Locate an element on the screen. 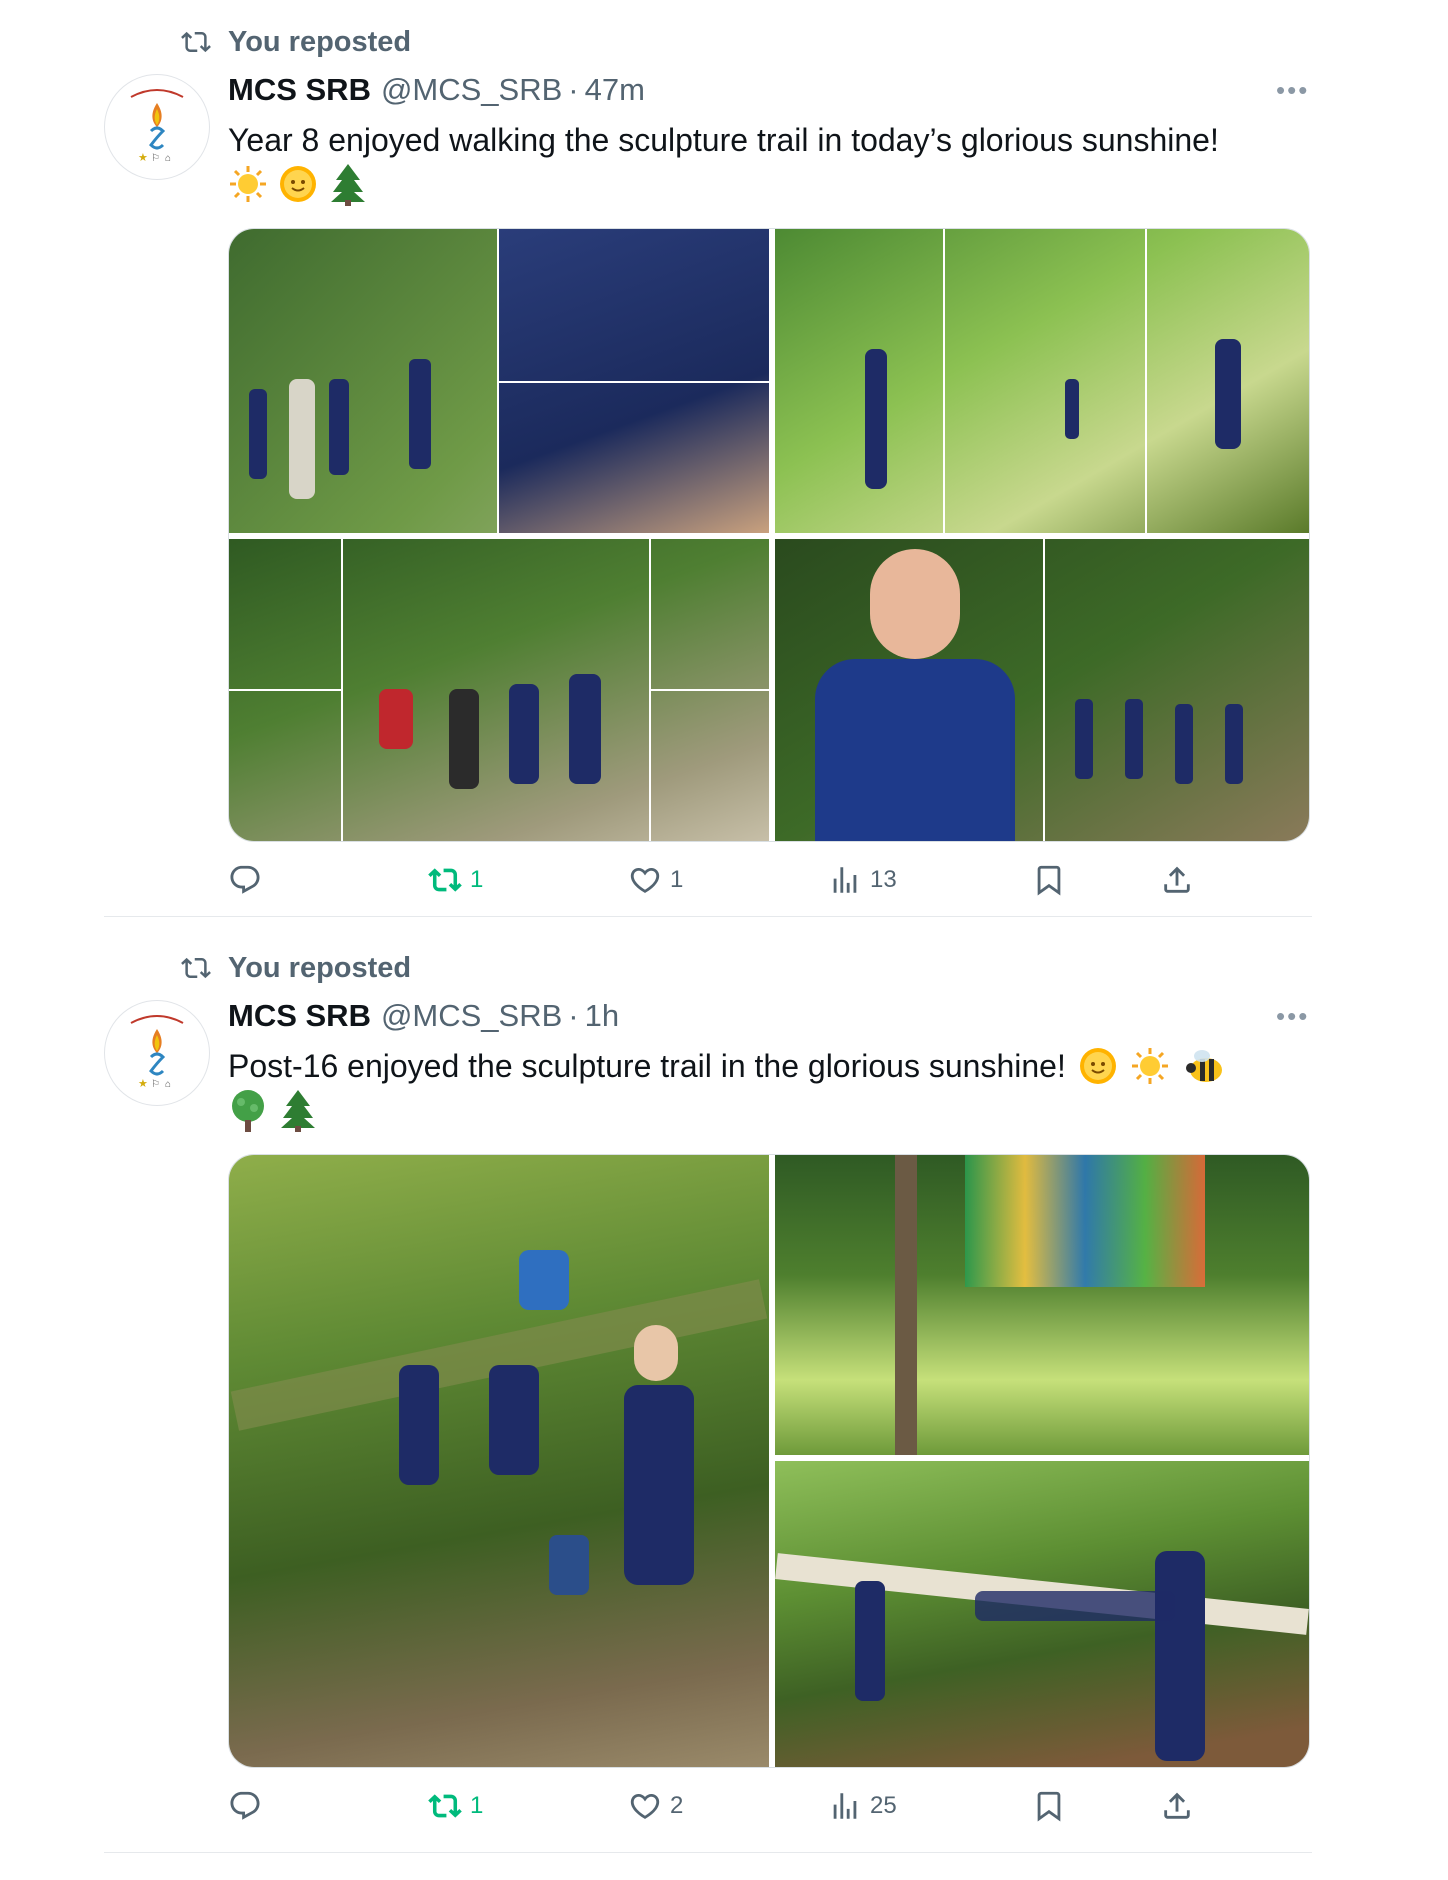  post-header: MCS SRB @MCS_SRB · 1h is located at coordinates (423, 1016).